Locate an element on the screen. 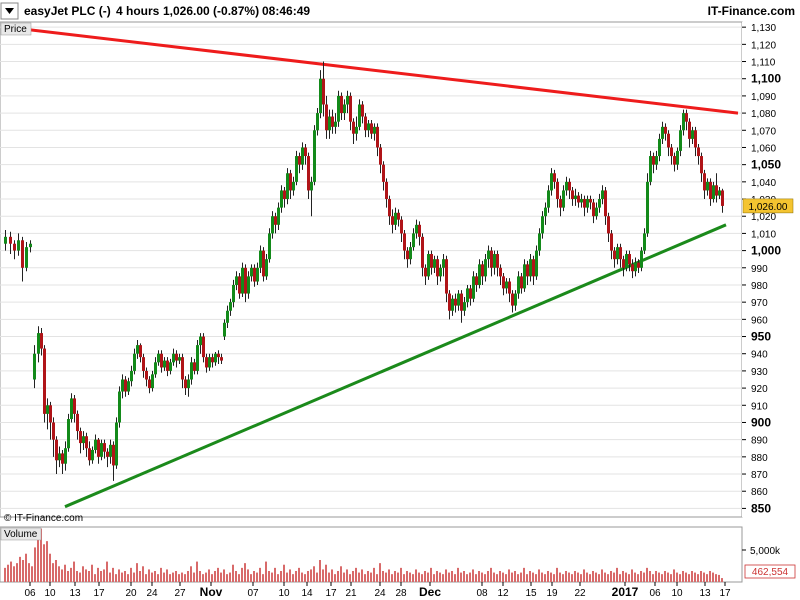  y-tick-label: 1,090 is located at coordinates (763, 97).